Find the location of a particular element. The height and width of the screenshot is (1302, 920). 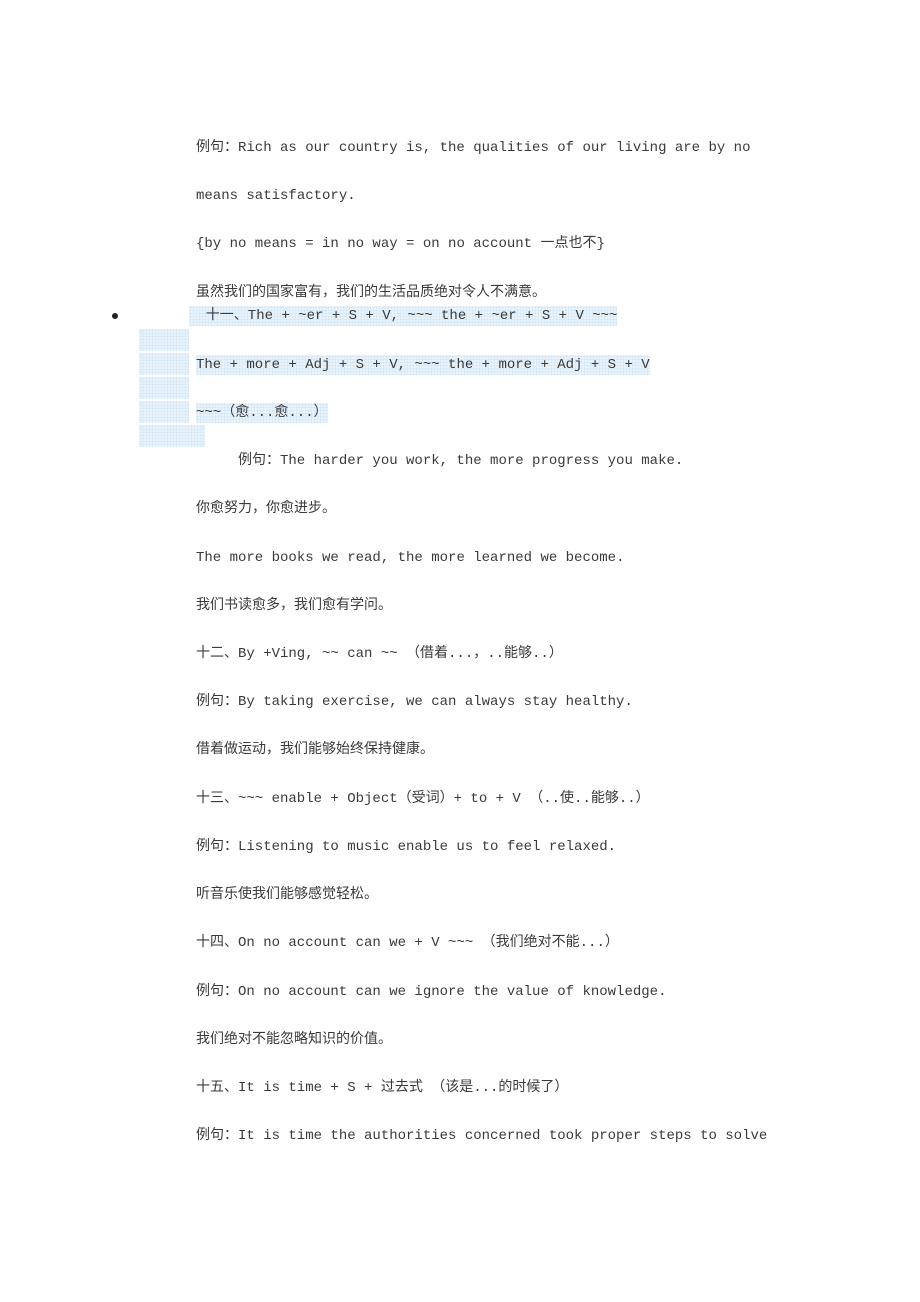

heading-pattern-12: 十二、By +Ving, ~~ can ~~ （借着...，..能够..） is located at coordinates (379, 654).